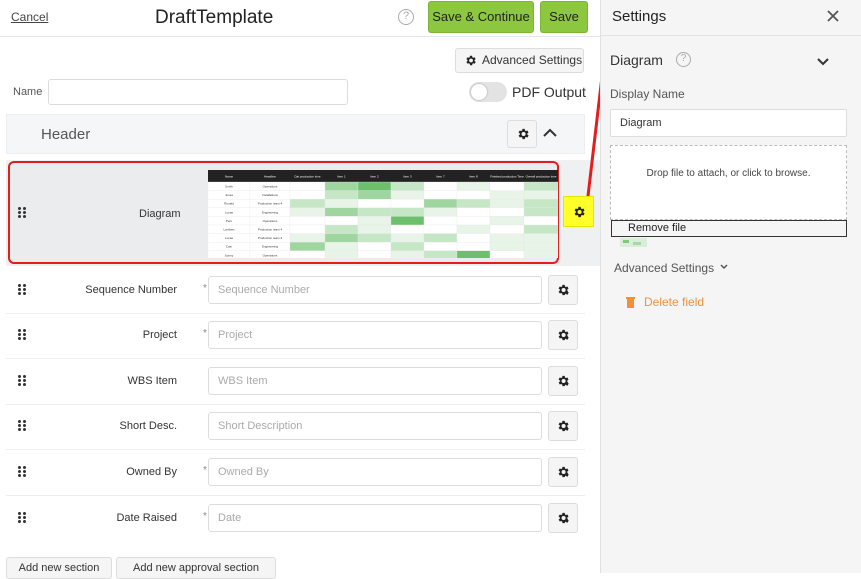  I want to click on chevron-up-icon, so click(550, 133).